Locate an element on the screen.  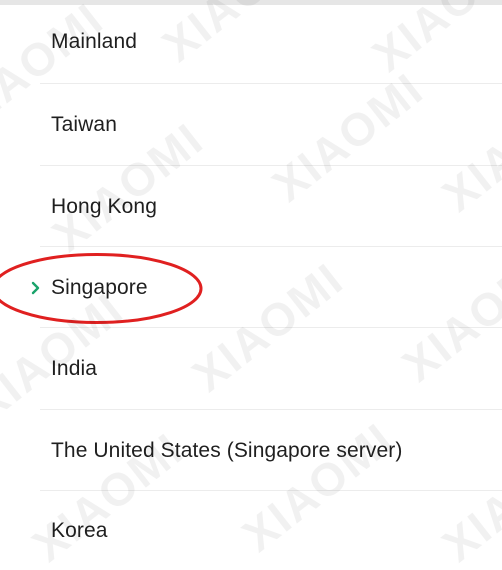
region-label: Singapore is located at coordinates (99, 287).